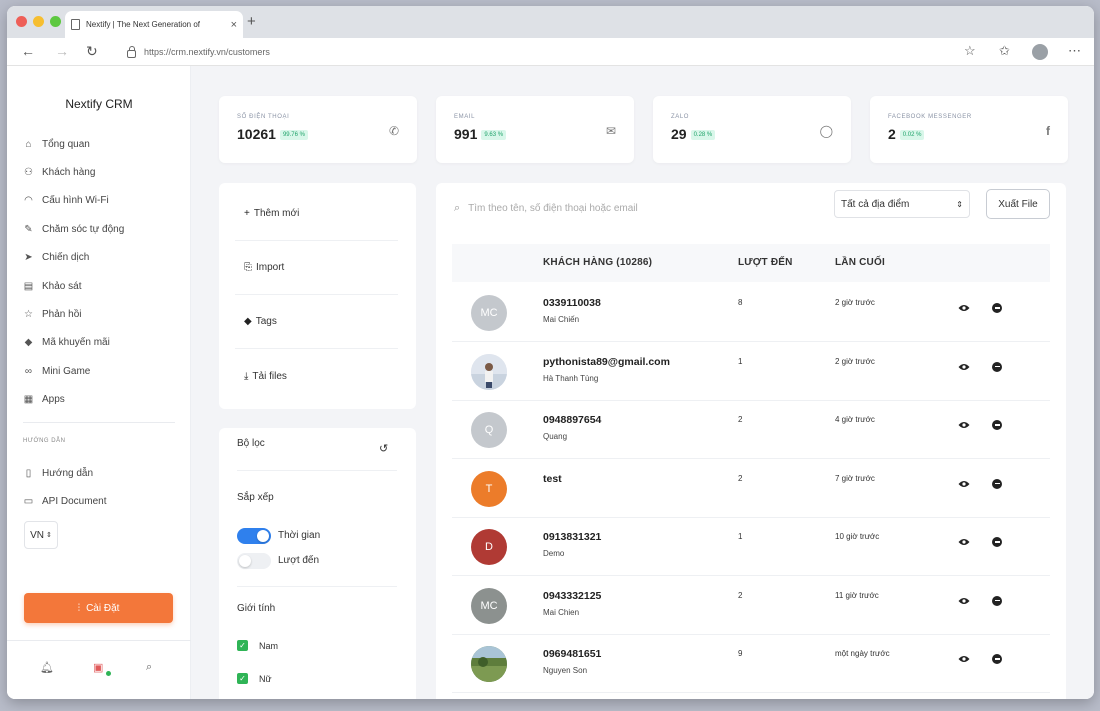 This screenshot has width=1100, height=711. Describe the element at coordinates (751, 313) in the screenshot. I see `table-row: MC 0339110038 Mai Chiến 8 2 giờ trước` at that location.